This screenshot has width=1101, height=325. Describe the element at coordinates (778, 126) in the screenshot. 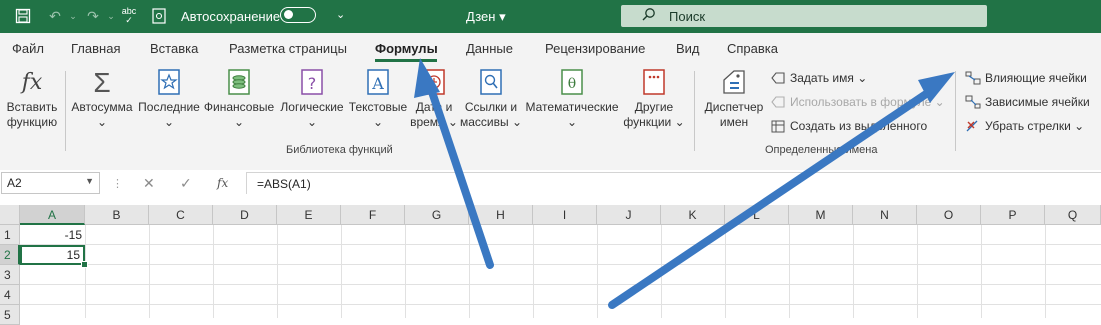

I see `grid-tag-icon` at that location.